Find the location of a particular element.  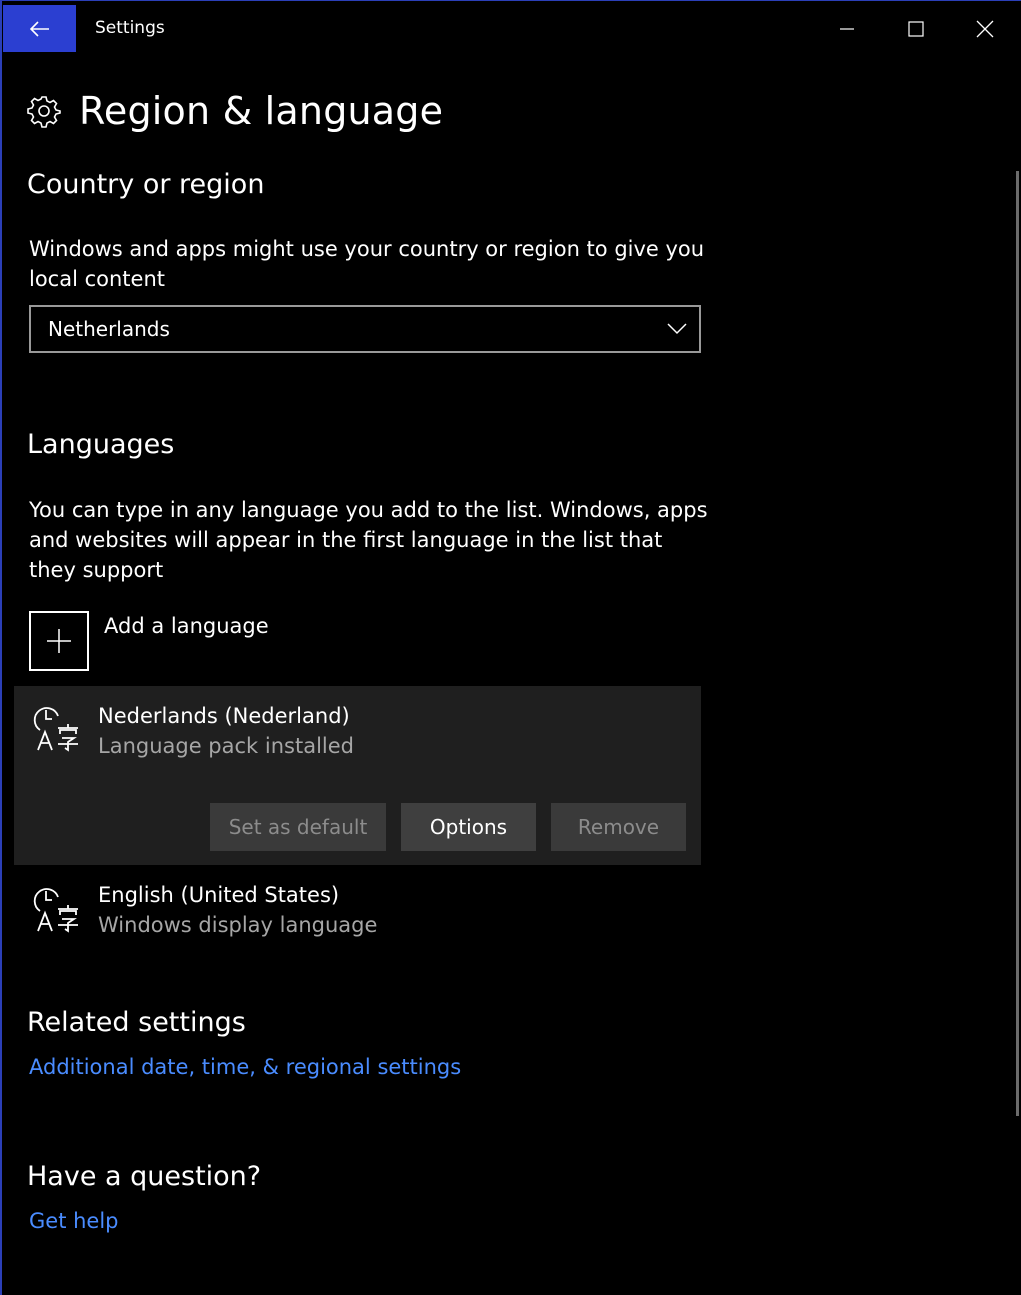

country-dropdown: Netherlands is located at coordinates (365, 329).